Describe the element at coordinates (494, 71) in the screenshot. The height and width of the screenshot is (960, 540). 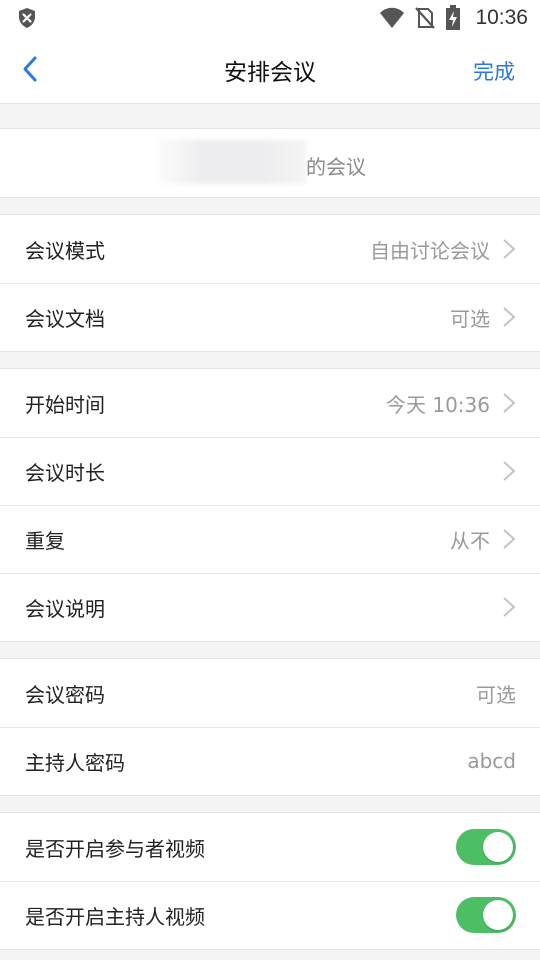
I see `done-button: 完成` at that location.